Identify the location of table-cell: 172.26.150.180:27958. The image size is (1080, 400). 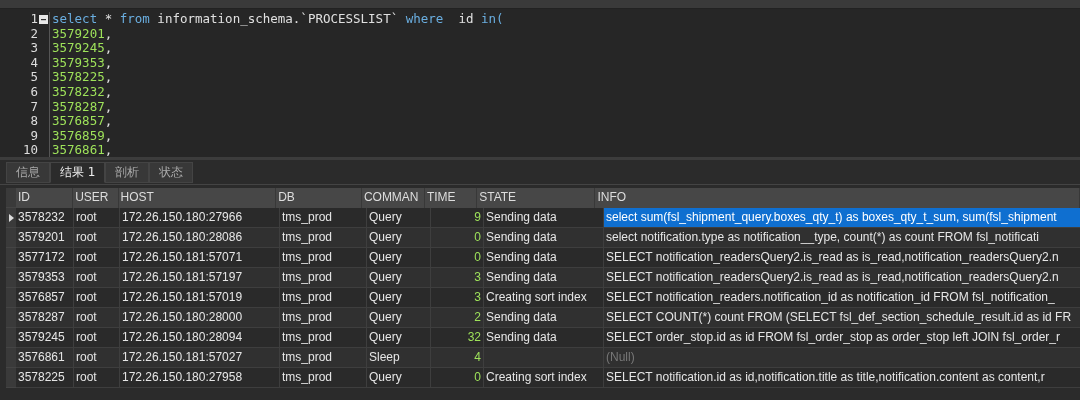
(200, 378).